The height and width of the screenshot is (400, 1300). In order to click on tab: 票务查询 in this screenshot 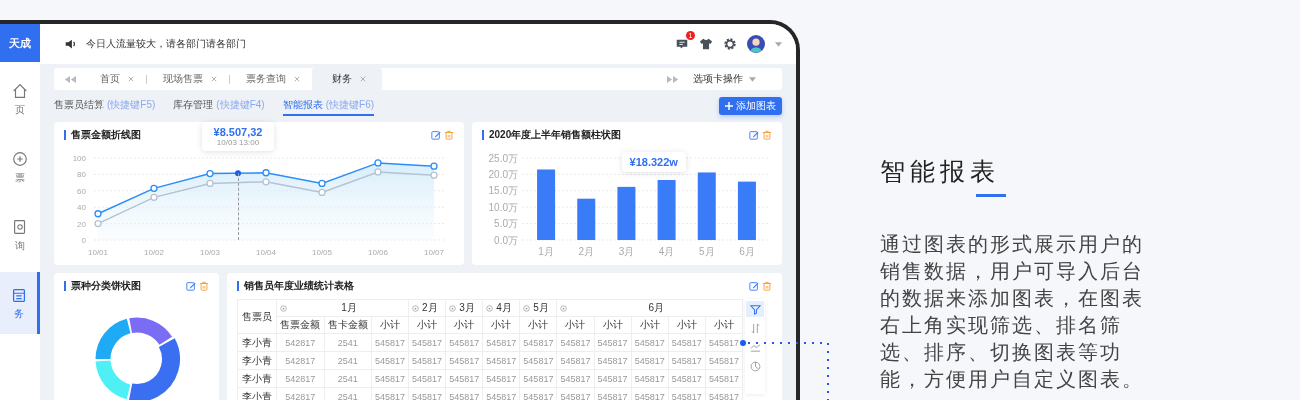, I will do `click(271, 79)`.